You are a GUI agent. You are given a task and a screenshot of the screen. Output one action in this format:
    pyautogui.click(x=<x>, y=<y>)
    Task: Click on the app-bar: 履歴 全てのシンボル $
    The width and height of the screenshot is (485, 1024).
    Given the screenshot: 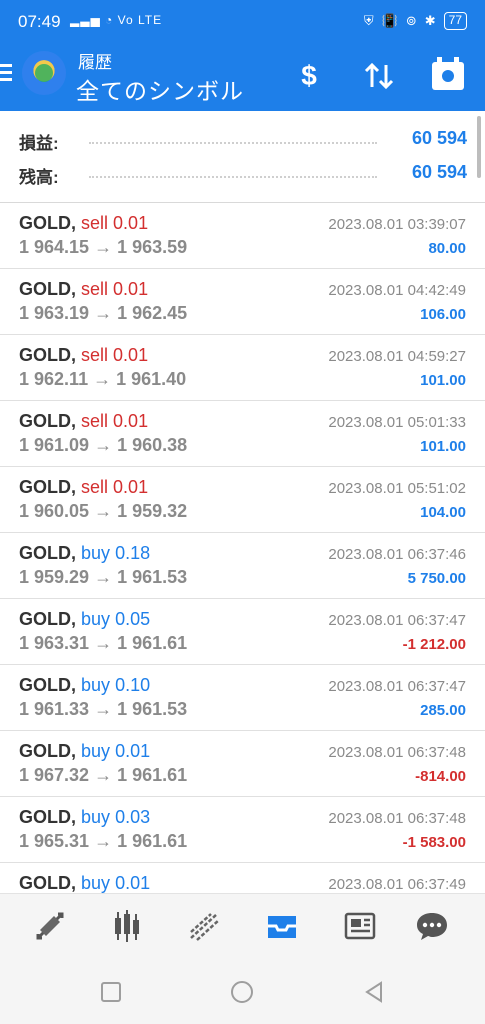 What is the action you would take?
    pyautogui.click(x=242, y=78)
    